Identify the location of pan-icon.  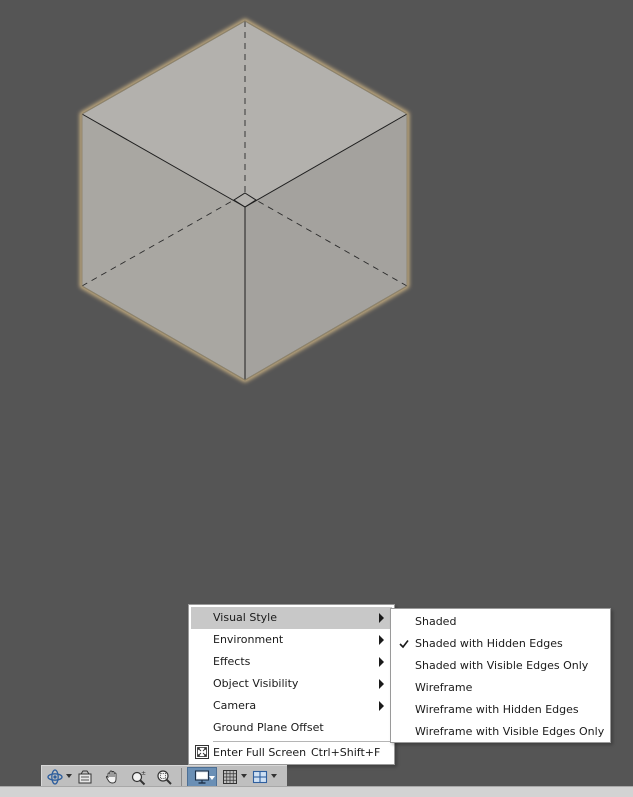
(111, 777).